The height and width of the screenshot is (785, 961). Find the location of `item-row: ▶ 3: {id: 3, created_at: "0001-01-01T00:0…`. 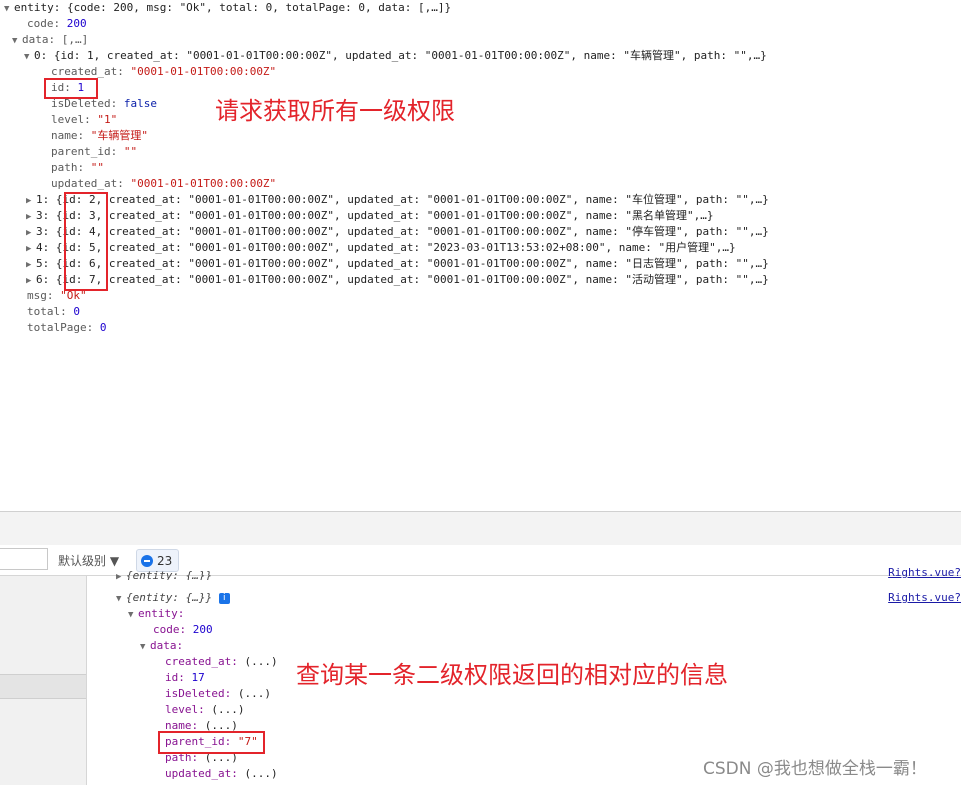

item-row: ▶ 3: {id: 3, created_at: "0001-01-01T00:0… is located at coordinates (370, 216).